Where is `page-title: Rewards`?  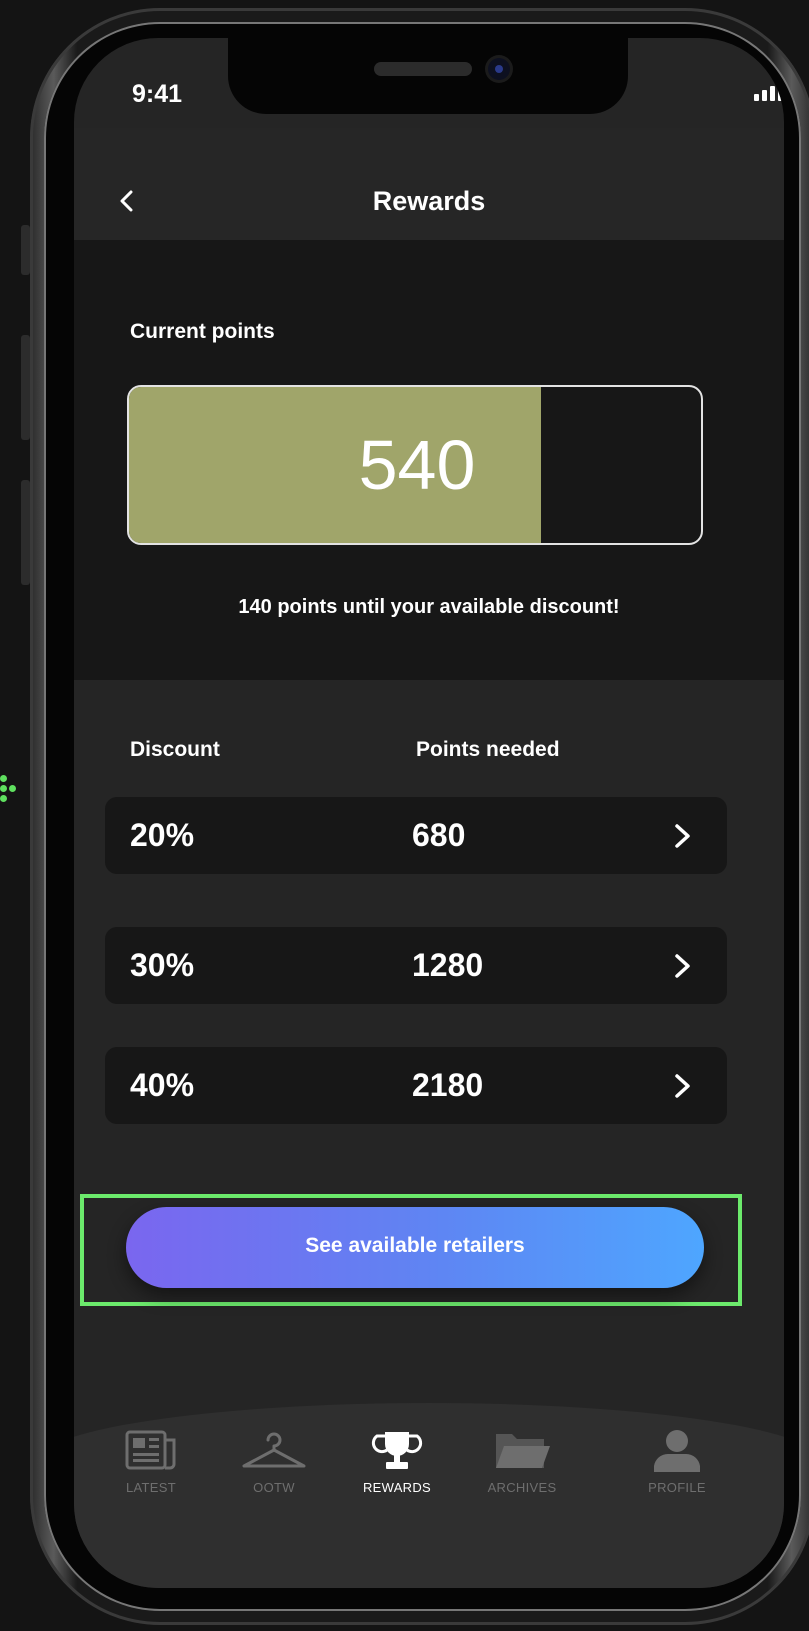 page-title: Rewards is located at coordinates (429, 201).